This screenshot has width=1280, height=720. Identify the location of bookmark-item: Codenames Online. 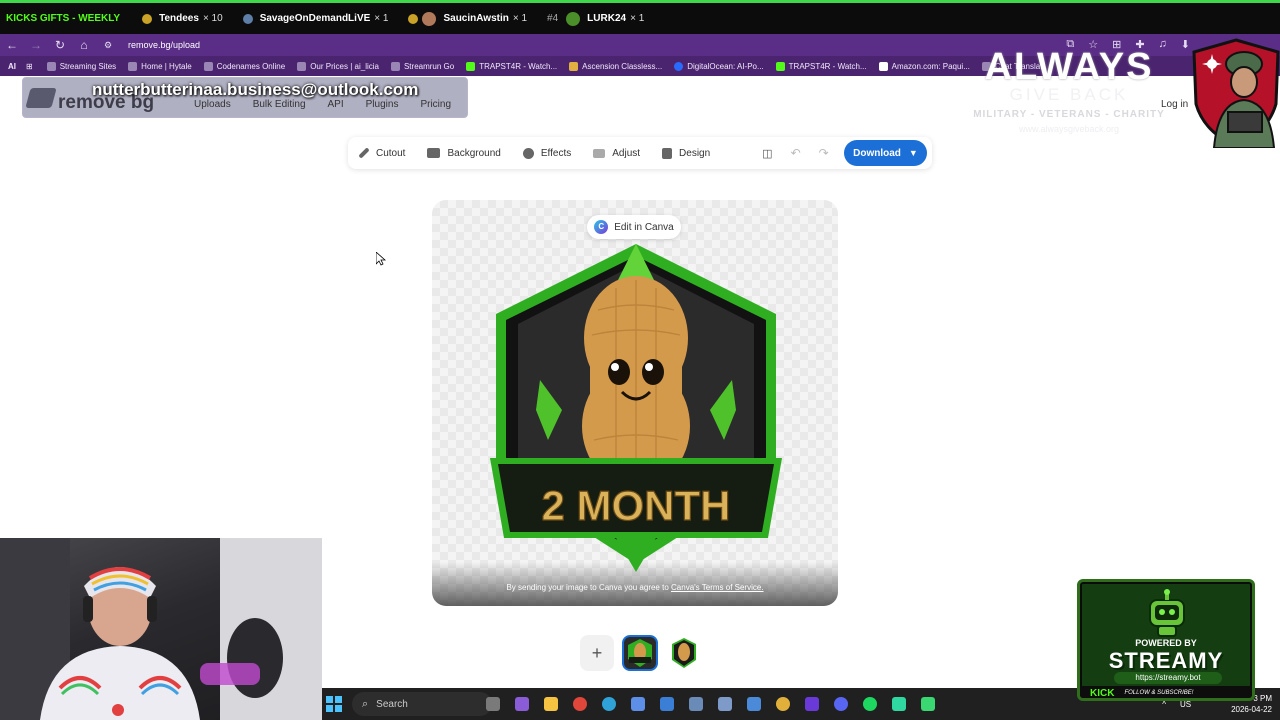
(244, 66).